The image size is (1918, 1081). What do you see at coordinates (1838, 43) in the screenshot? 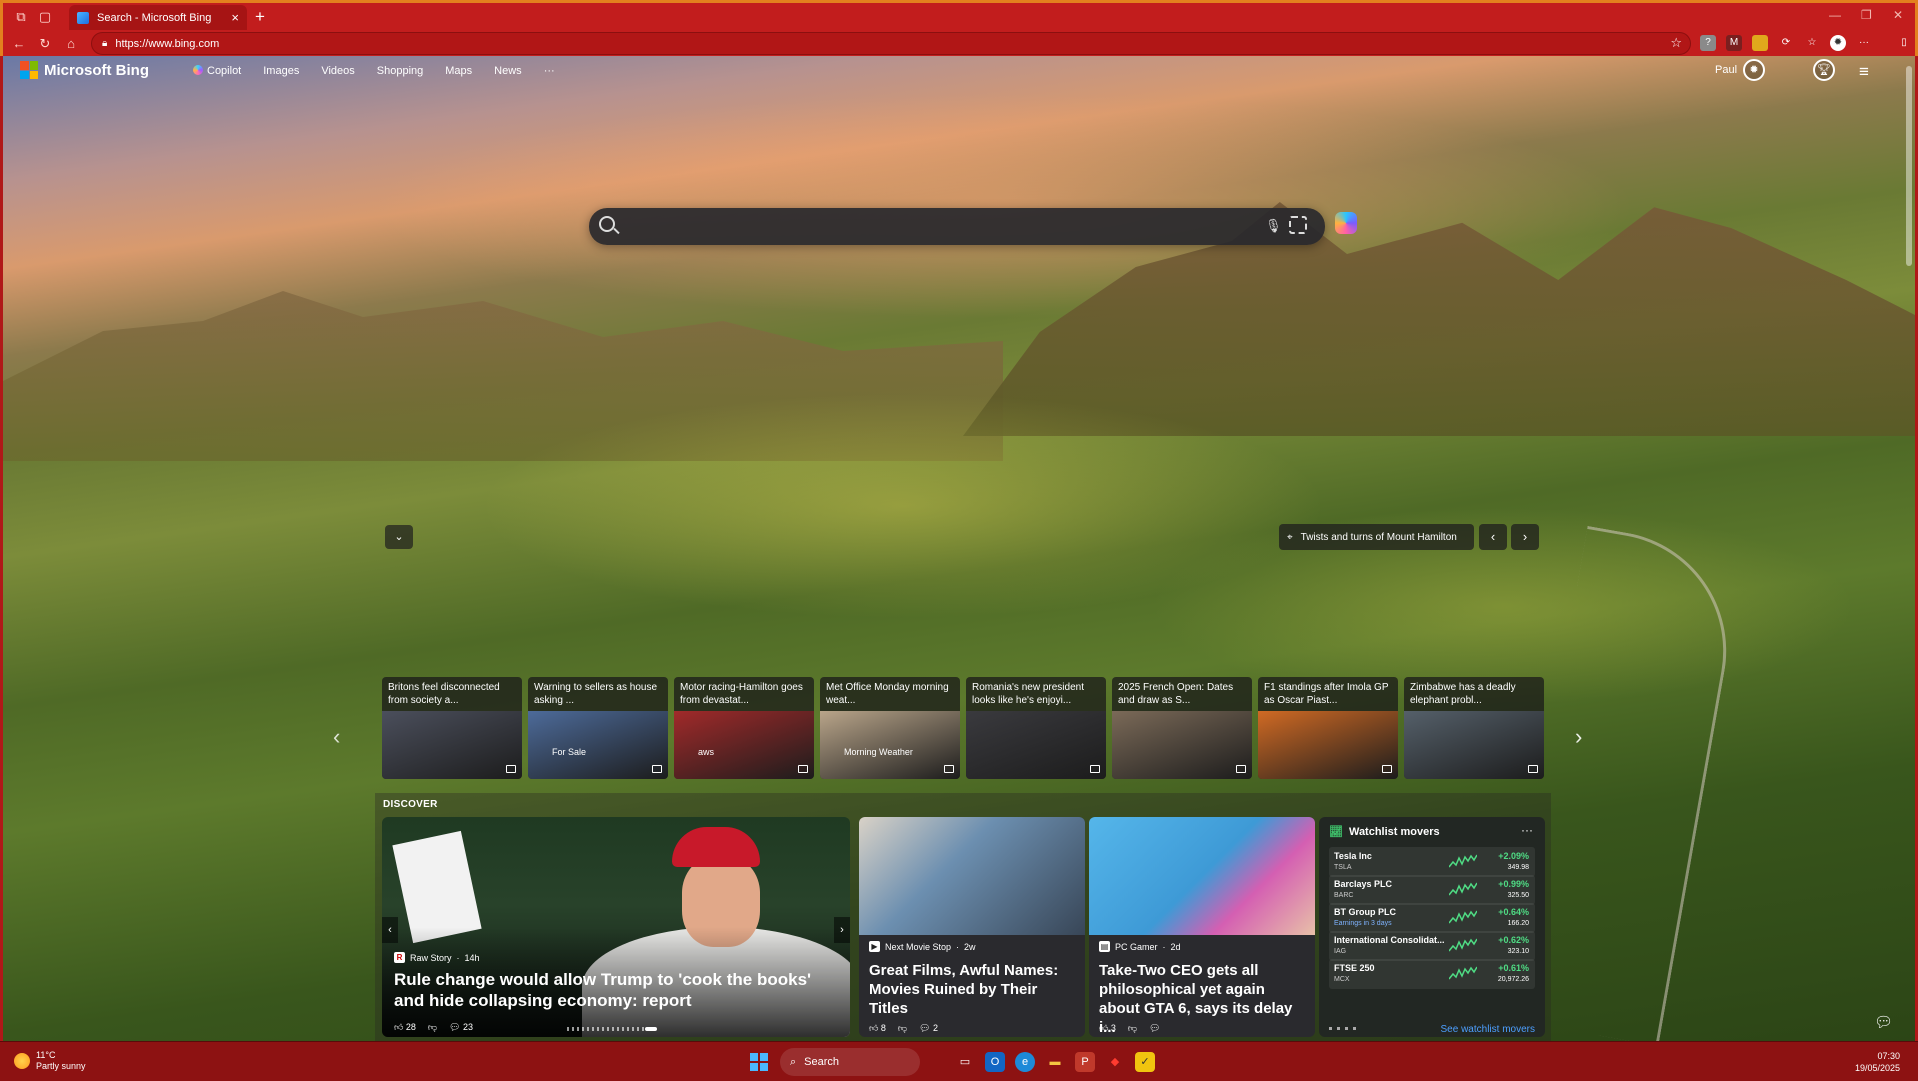
I see `profile-avatar-icon: ✹` at bounding box center [1838, 43].